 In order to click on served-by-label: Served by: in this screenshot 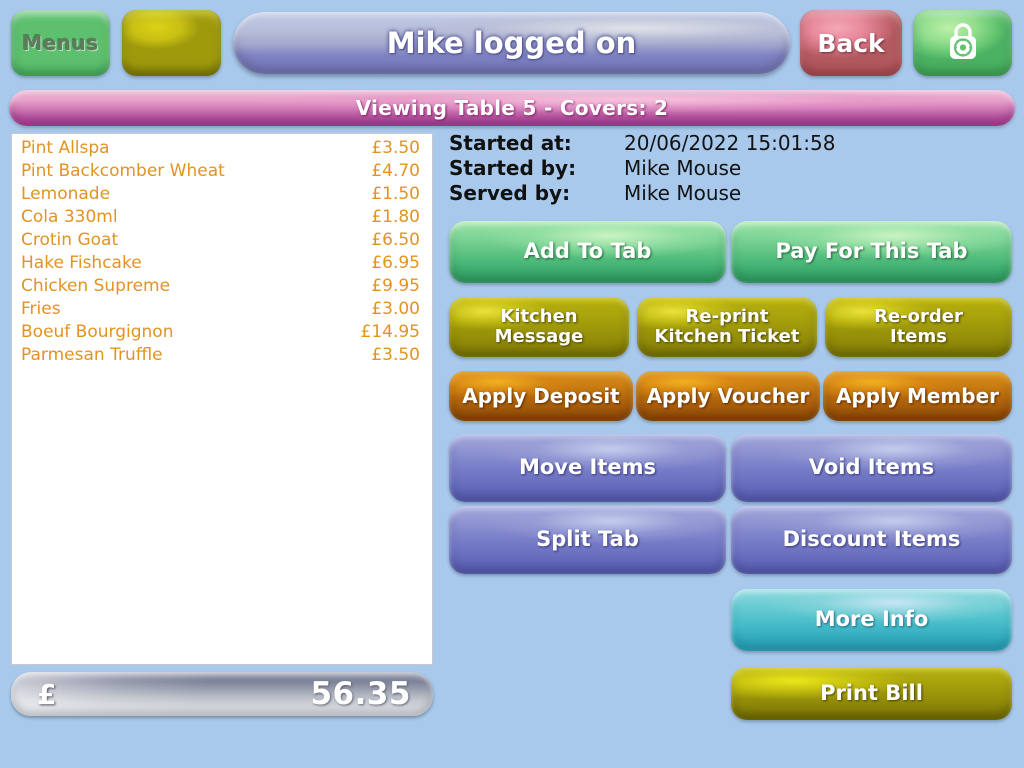, I will do `click(510, 193)`.